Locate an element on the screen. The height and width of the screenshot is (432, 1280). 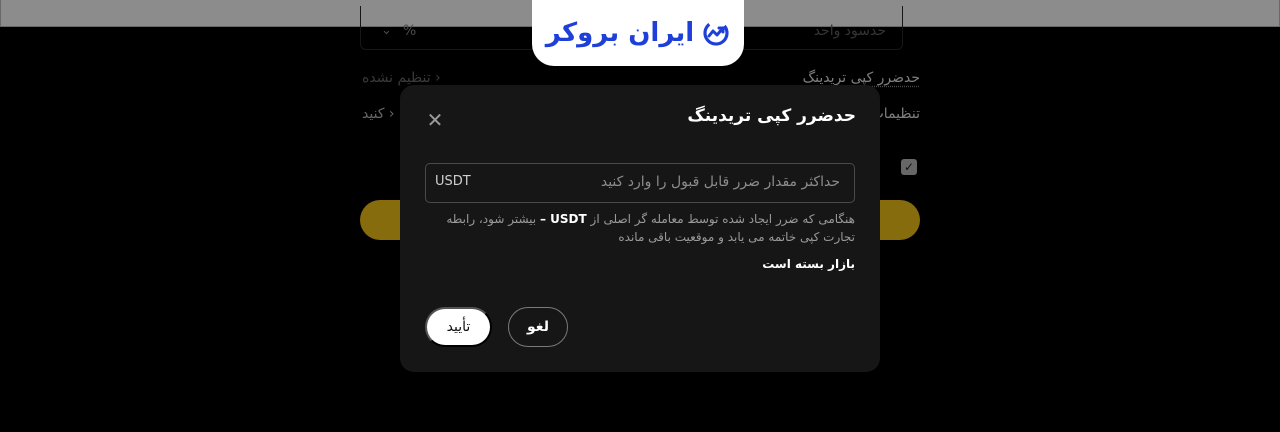
currency-unit: USDT is located at coordinates (453, 181).